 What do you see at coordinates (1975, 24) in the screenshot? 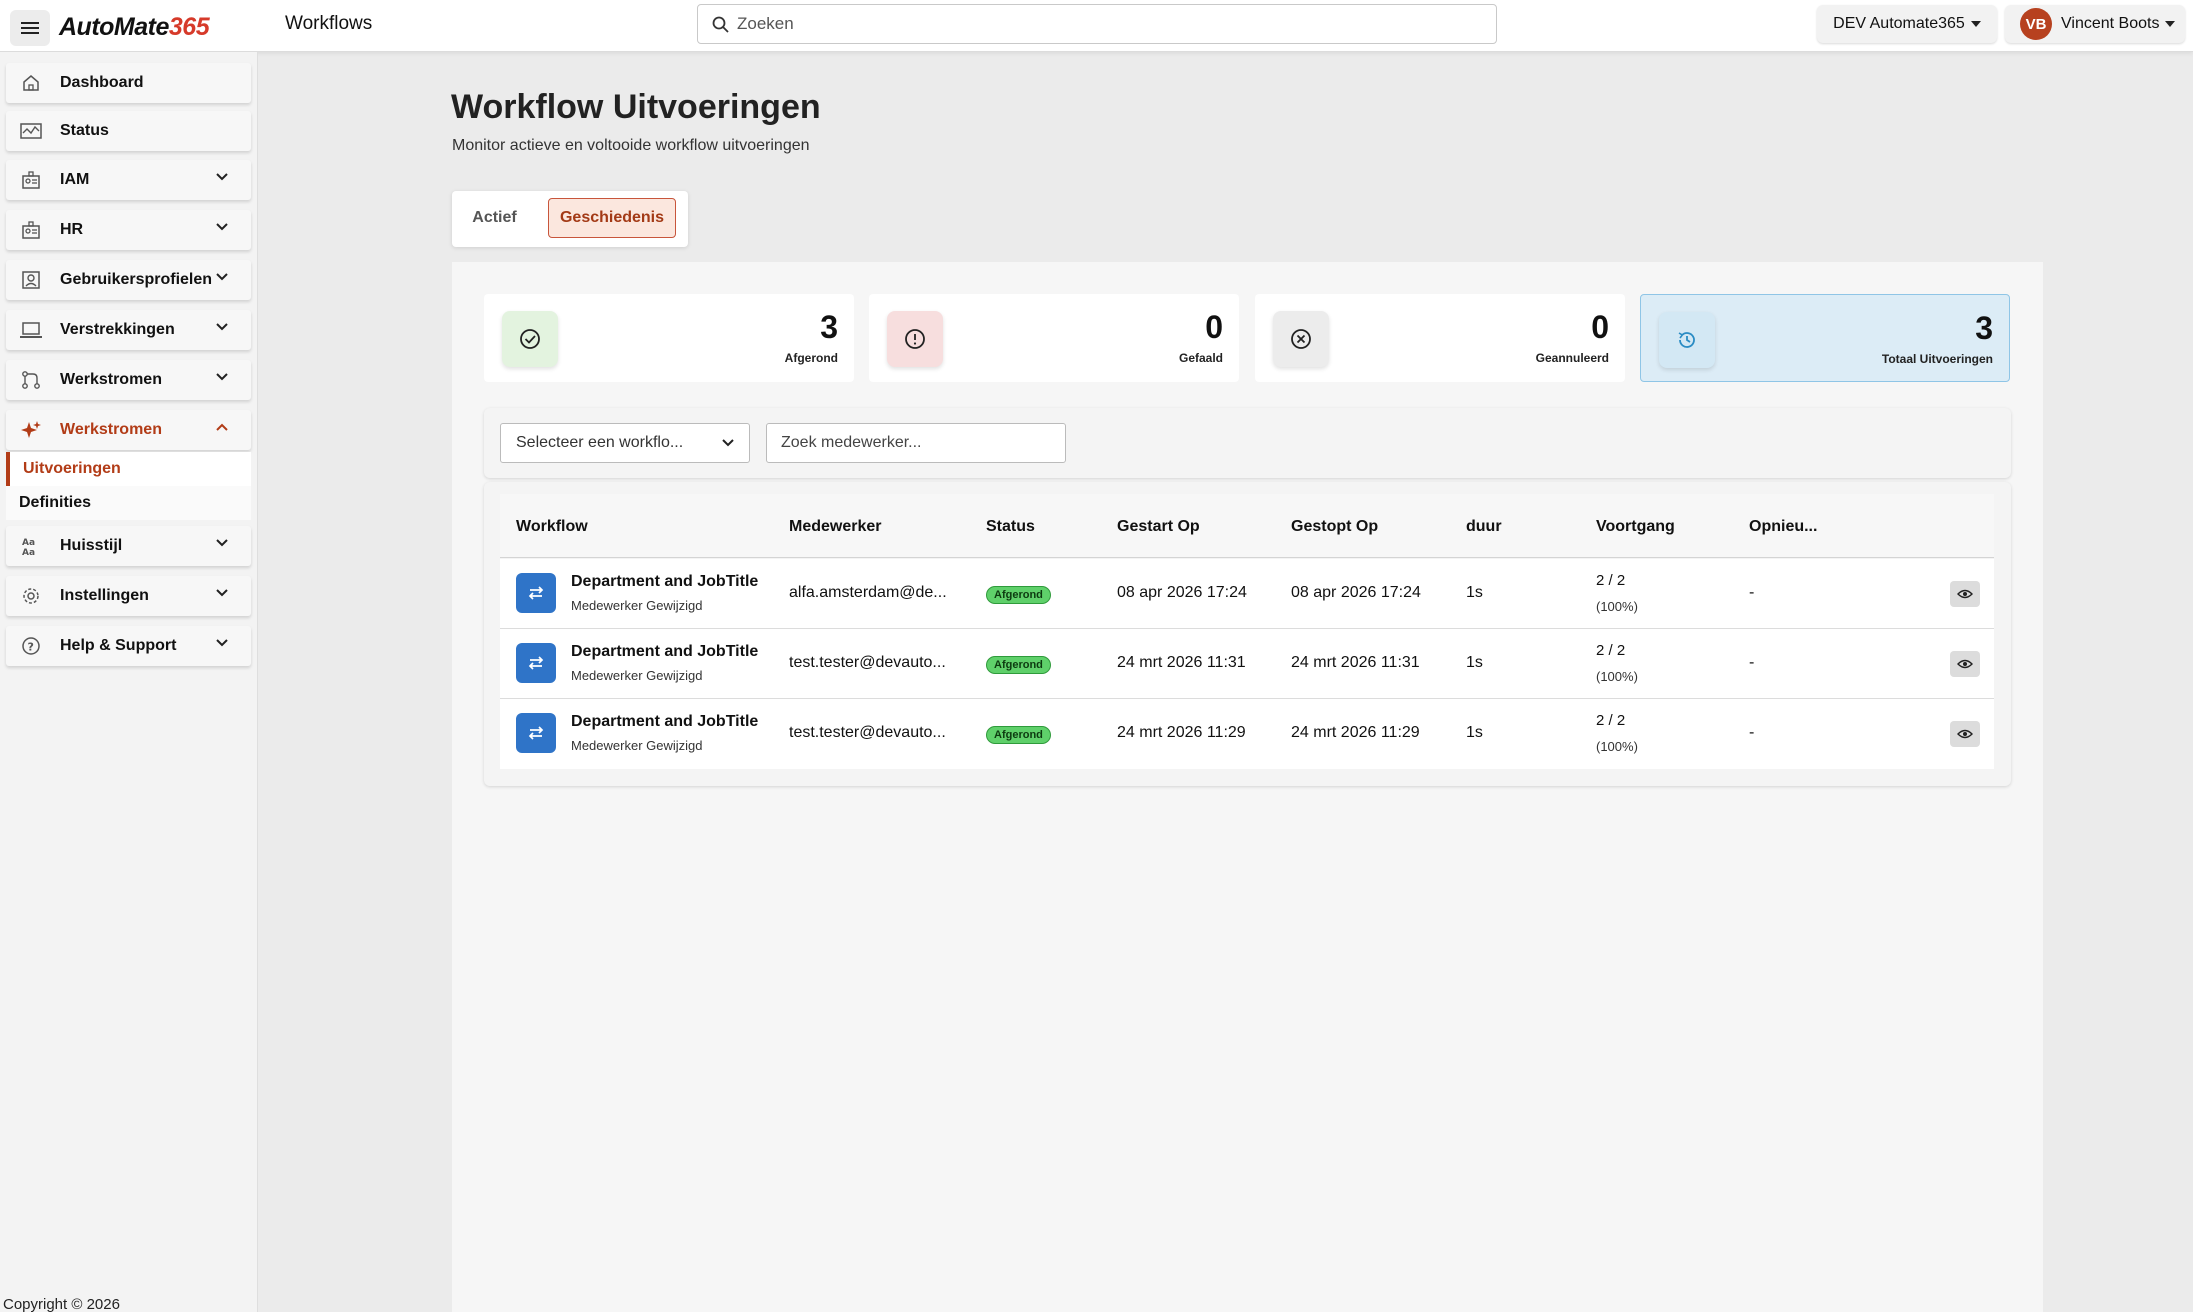
I see `caret-down-icon` at bounding box center [1975, 24].